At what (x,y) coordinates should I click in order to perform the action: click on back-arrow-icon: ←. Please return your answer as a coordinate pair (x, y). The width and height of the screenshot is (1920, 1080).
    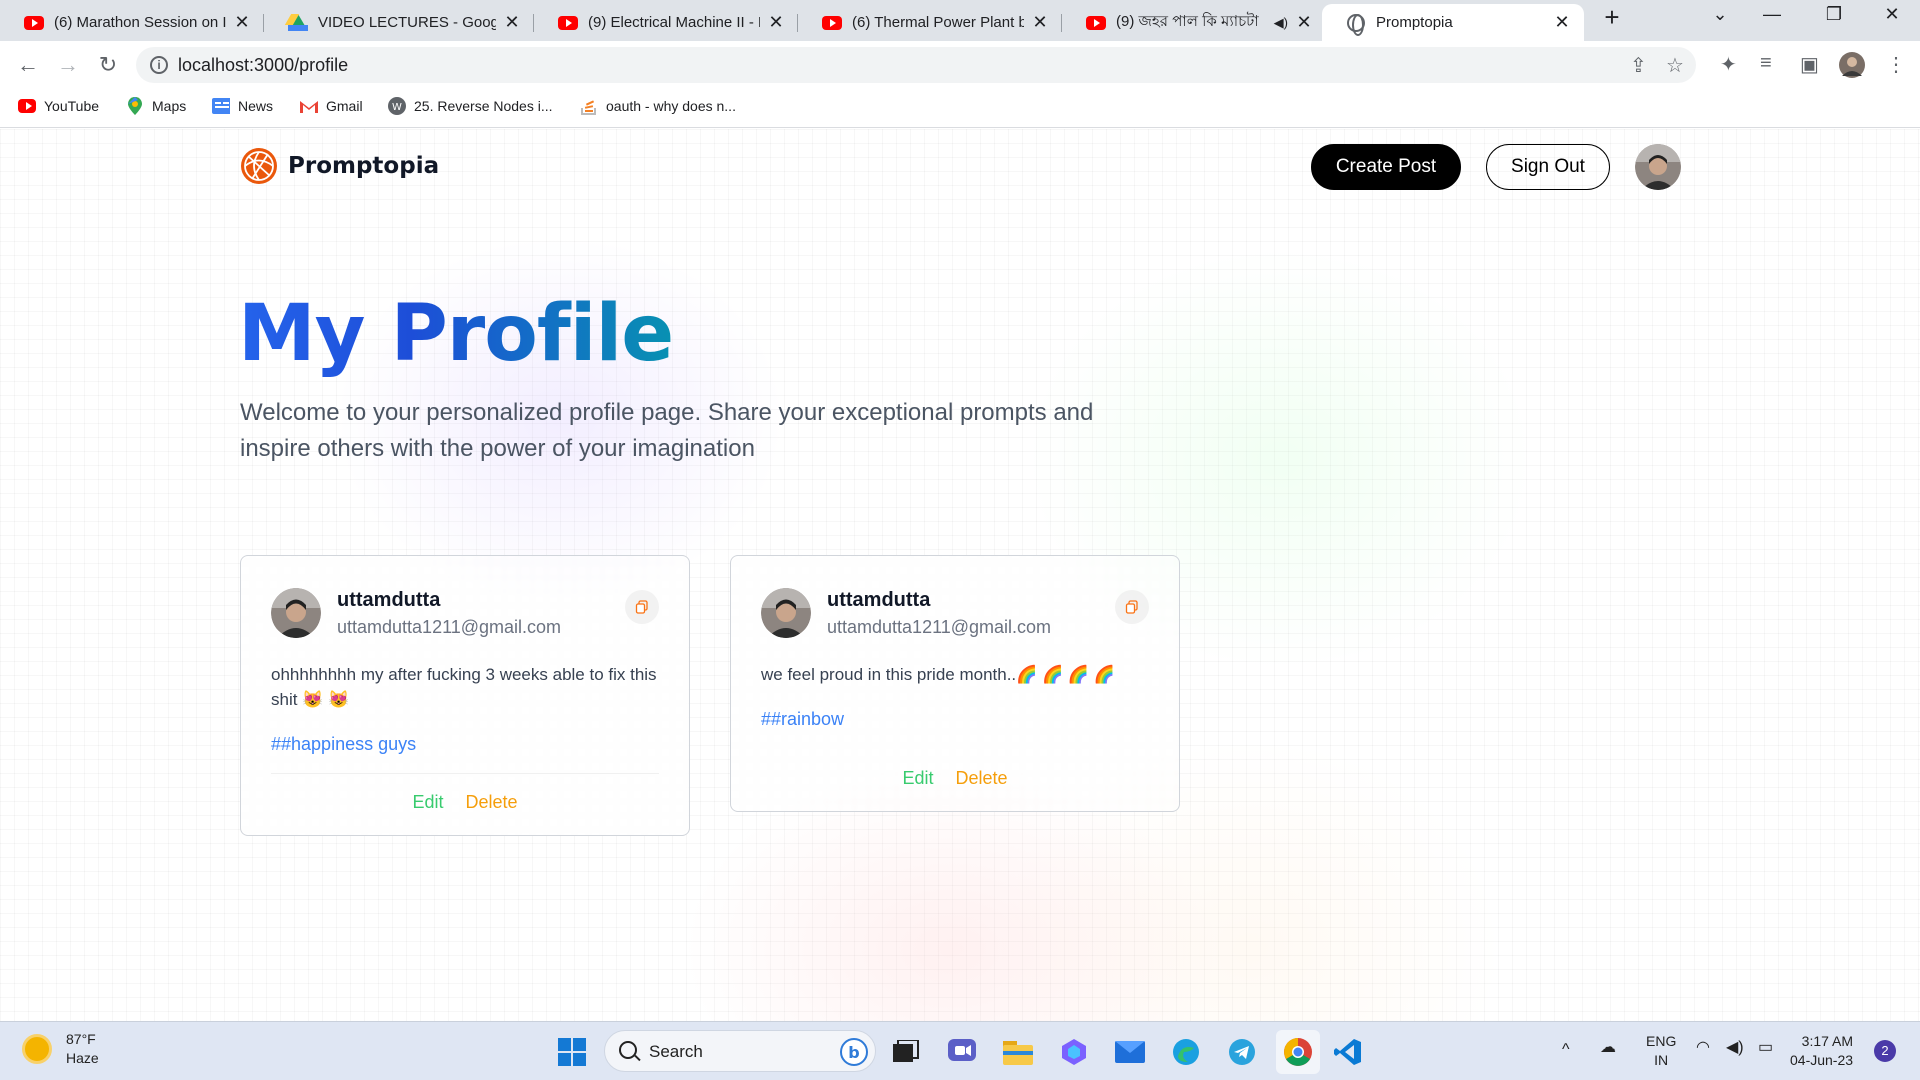
    Looking at the image, I should click on (28, 65).